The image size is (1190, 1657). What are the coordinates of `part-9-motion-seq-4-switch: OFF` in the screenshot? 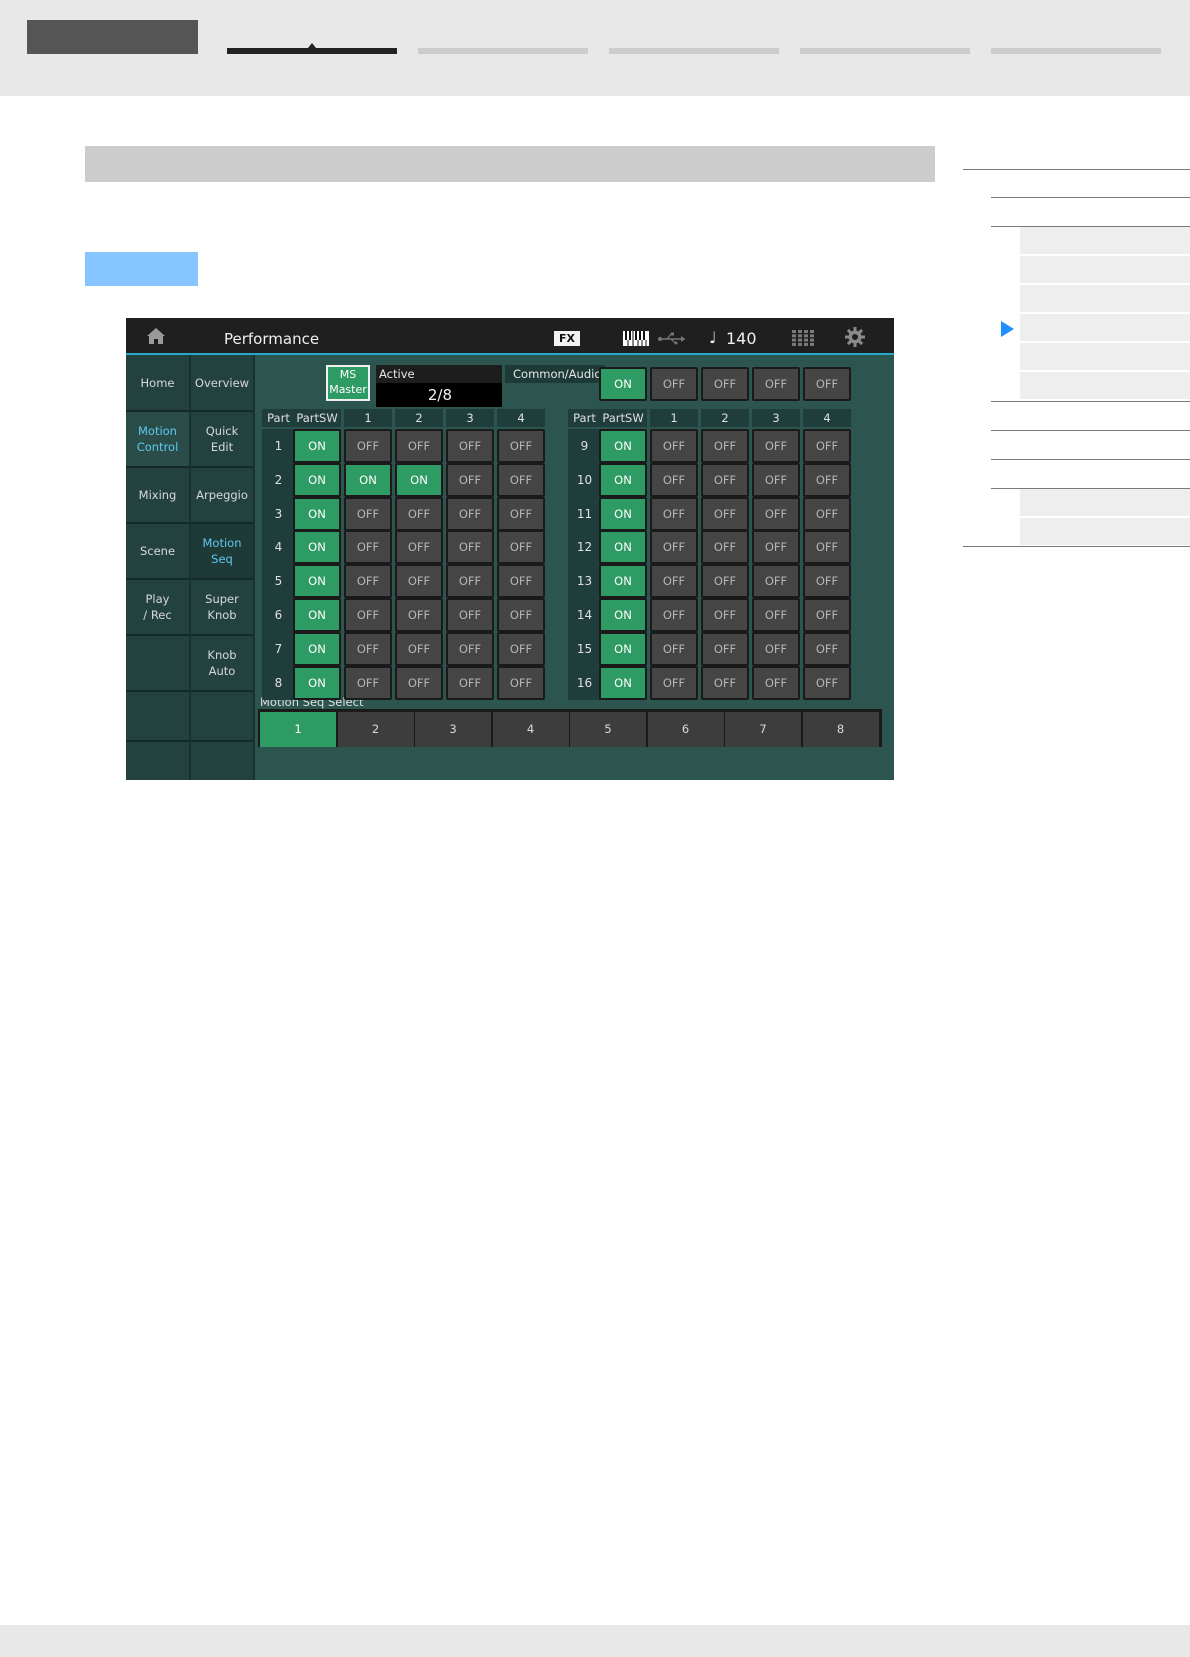 It's located at (827, 446).